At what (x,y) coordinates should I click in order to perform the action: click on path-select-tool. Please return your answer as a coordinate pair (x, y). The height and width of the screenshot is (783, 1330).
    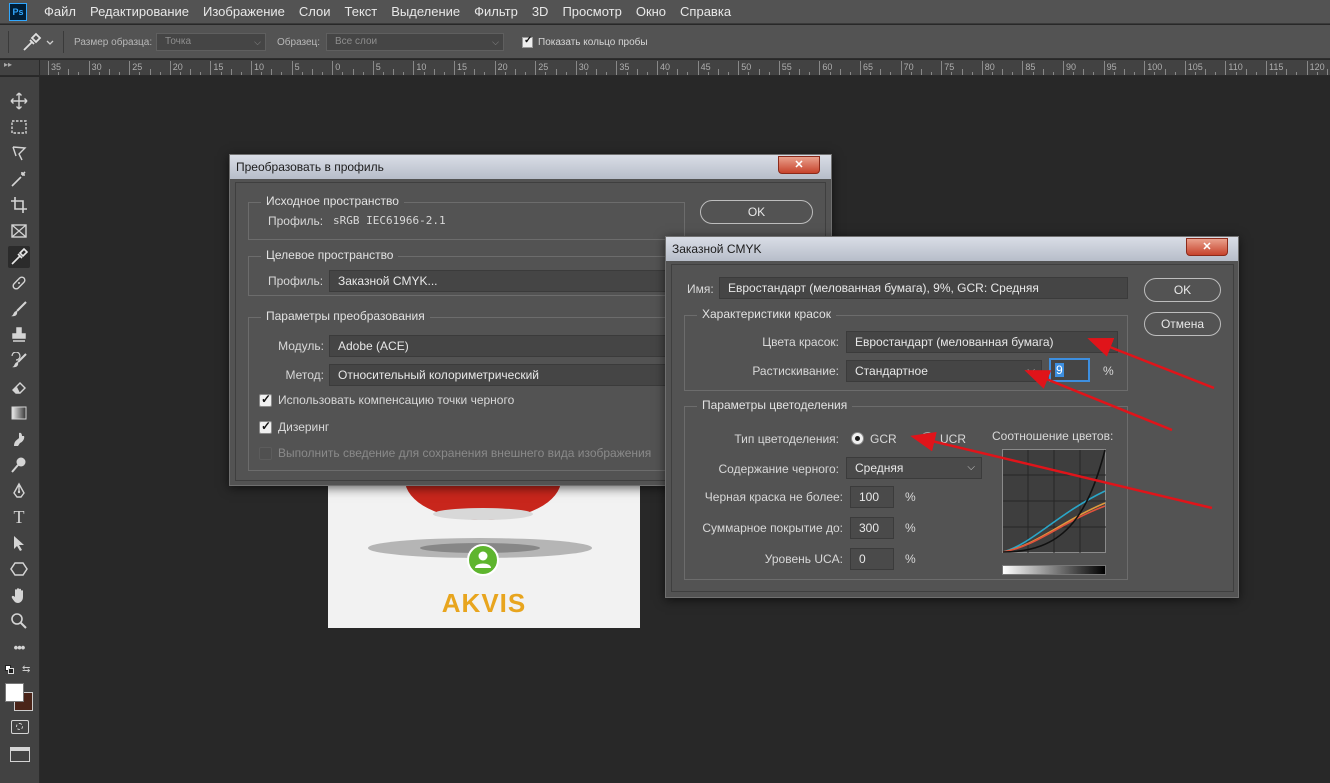
    Looking at the image, I should click on (19, 543).